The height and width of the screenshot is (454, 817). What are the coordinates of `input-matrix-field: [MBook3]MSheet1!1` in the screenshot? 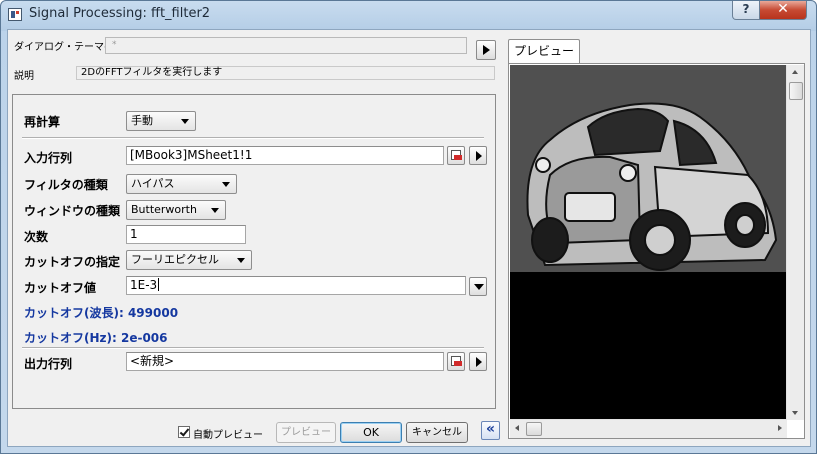 It's located at (285, 155).